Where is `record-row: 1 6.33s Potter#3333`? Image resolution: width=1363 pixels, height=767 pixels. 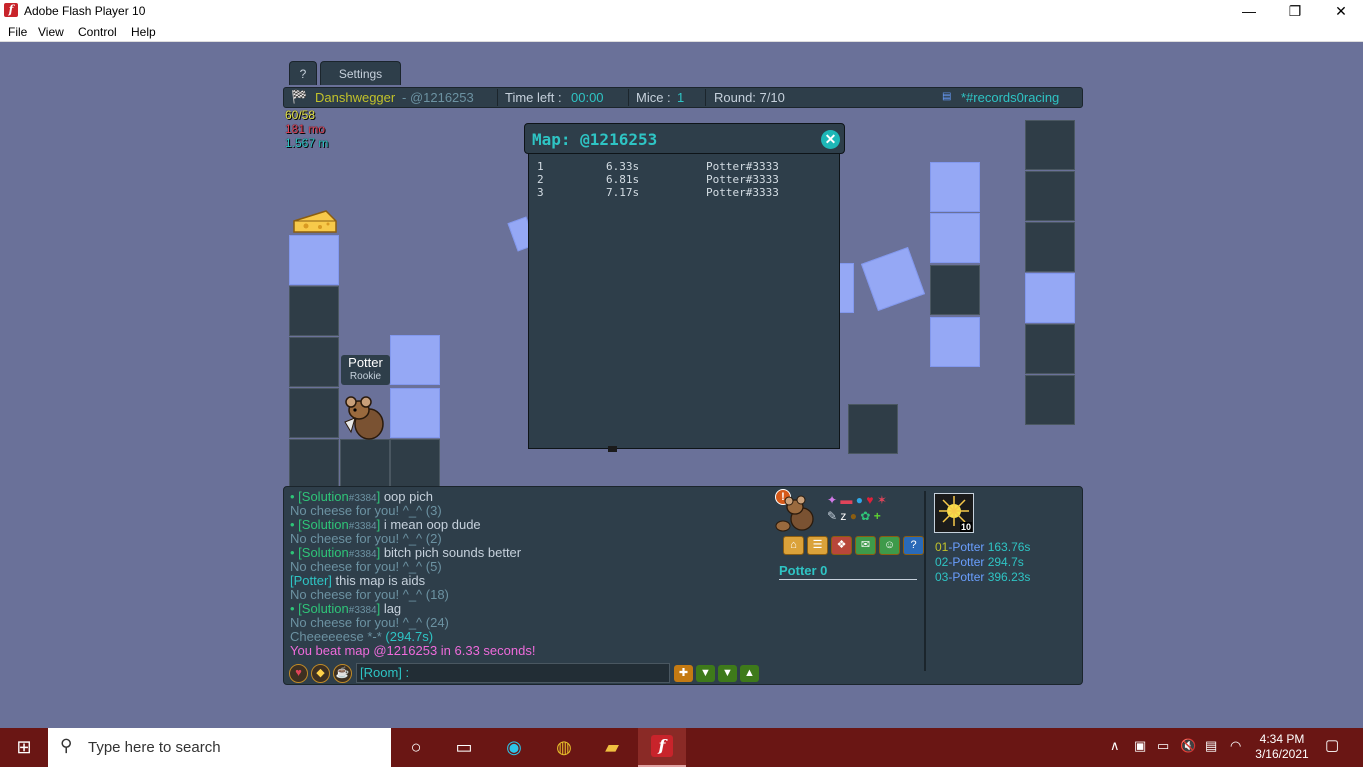 record-row: 1 6.33s Potter#3333 is located at coordinates (687, 166).